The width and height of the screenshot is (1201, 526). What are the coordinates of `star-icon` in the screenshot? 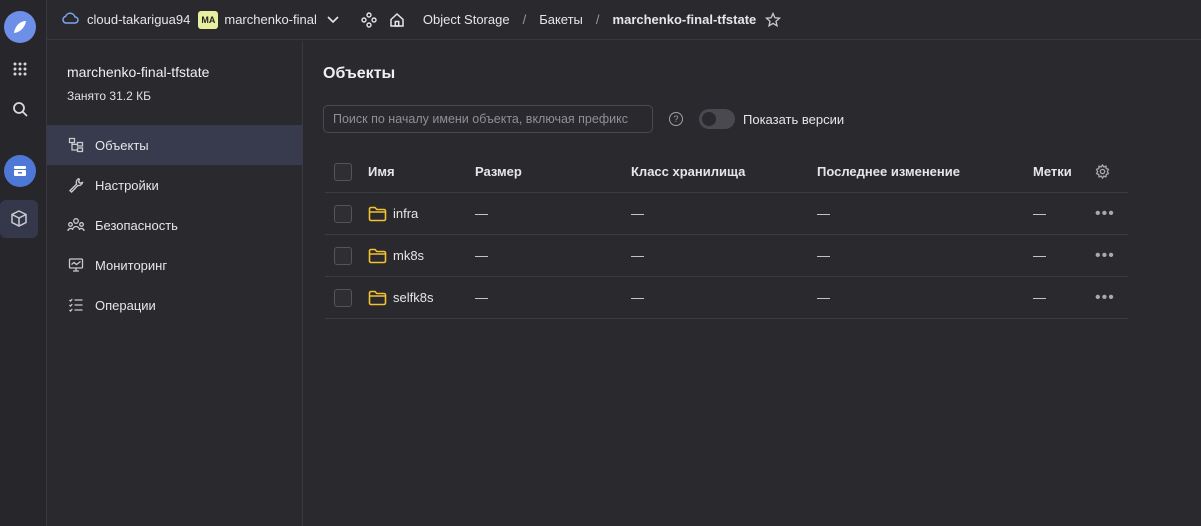 It's located at (773, 19).